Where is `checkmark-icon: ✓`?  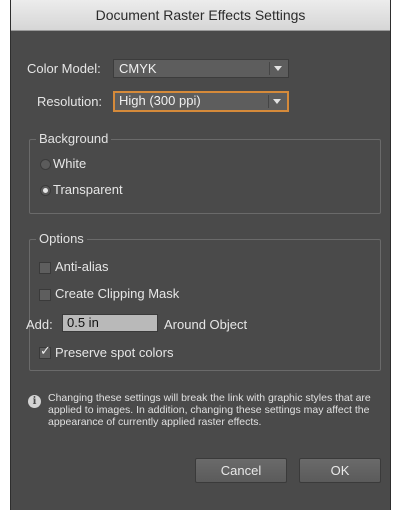
checkmark-icon: ✓ is located at coordinates (45, 350).